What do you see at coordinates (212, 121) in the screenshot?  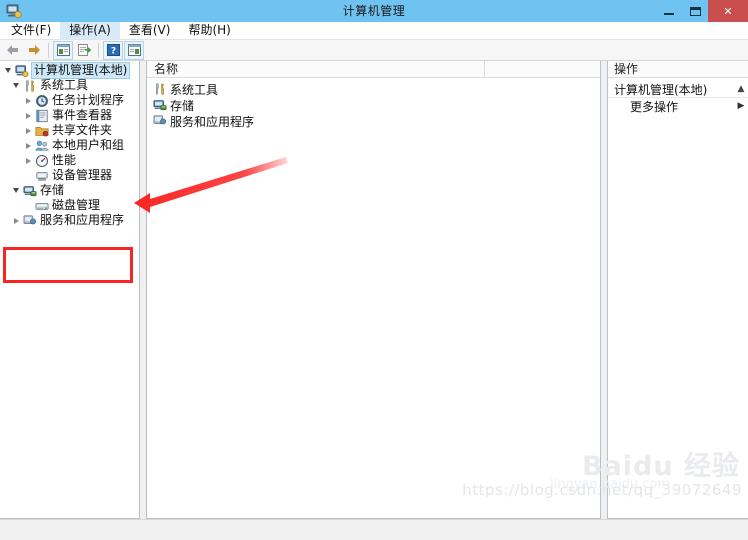 I see `list-item-label: 服务和应用程序` at bounding box center [212, 121].